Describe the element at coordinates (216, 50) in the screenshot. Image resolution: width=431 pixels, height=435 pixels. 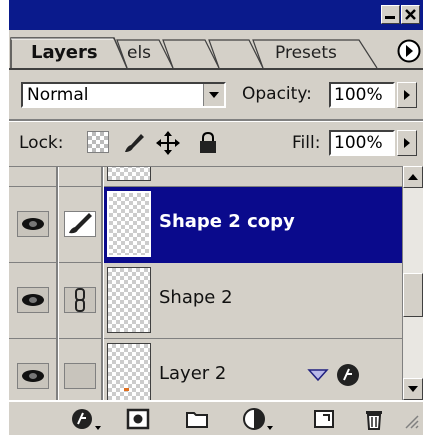
I see `tab-bar: Layers els Presets` at that location.